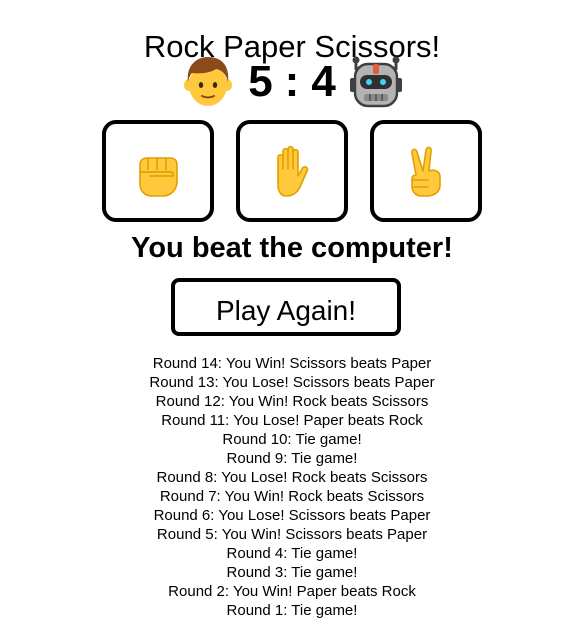 This screenshot has width=584, height=640. What do you see at coordinates (292, 439) in the screenshot?
I see `history-item: Round 10: Tie game!` at bounding box center [292, 439].